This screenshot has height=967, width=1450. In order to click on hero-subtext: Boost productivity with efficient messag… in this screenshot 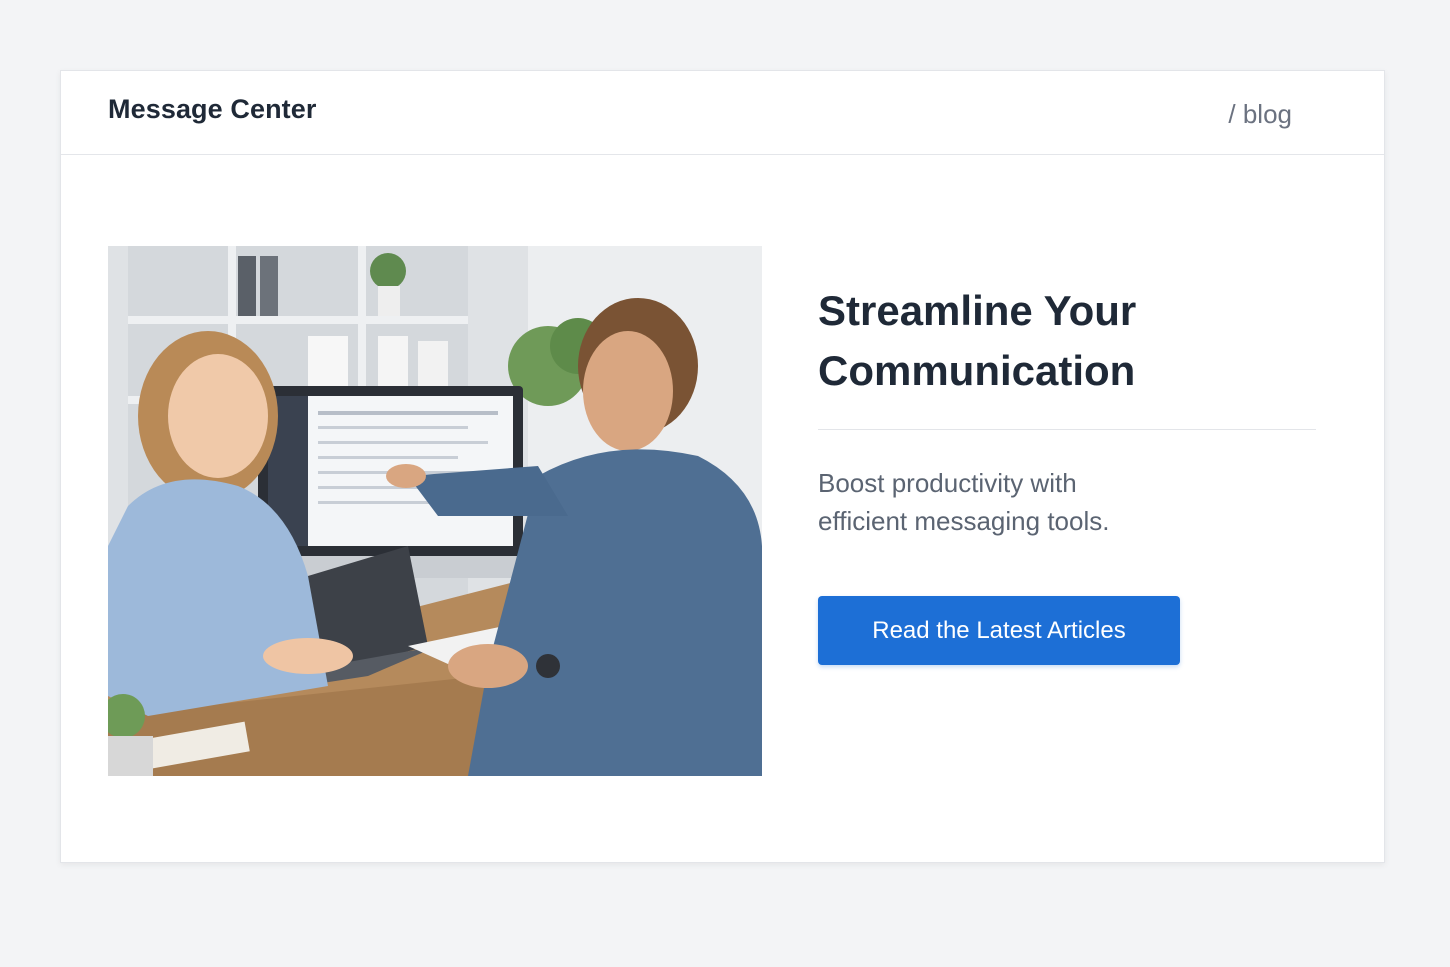, I will do `click(964, 502)`.